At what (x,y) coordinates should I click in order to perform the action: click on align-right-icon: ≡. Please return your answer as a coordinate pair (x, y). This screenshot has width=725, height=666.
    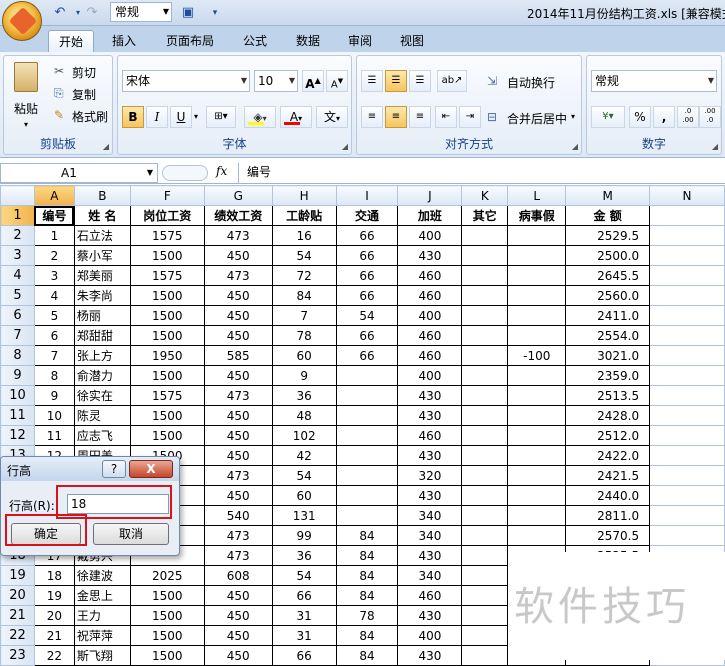
    Looking at the image, I should click on (420, 117).